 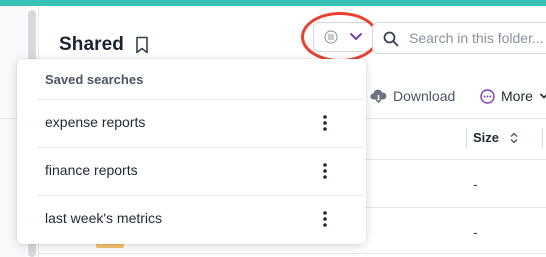 What do you see at coordinates (542, 96) in the screenshot?
I see `chevron-down-icon` at bounding box center [542, 96].